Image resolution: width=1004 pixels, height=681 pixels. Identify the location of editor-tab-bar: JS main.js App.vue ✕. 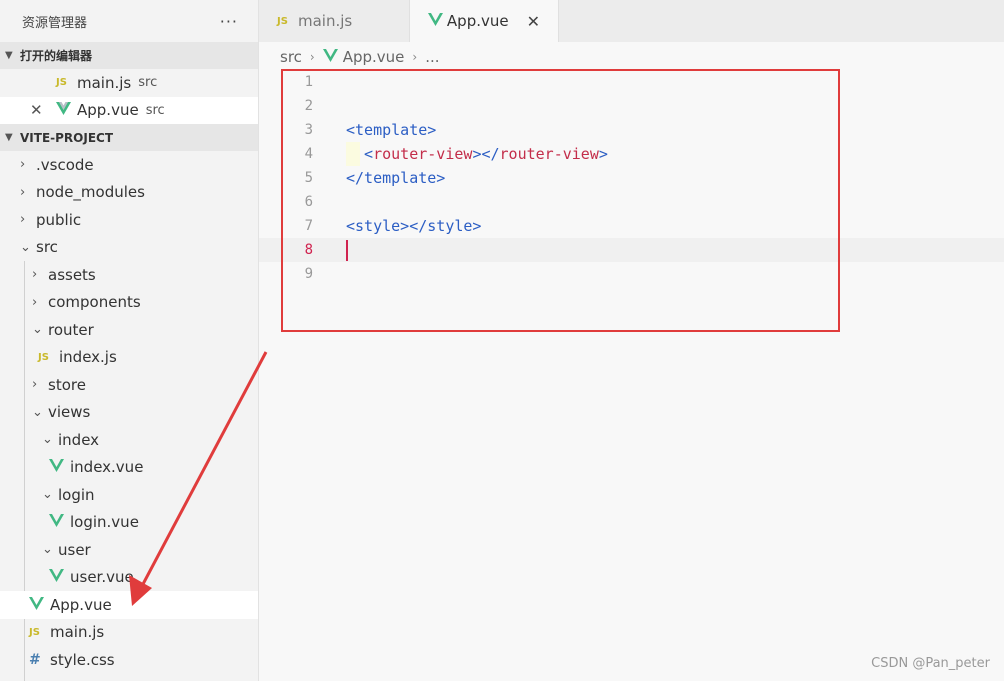
(631, 21).